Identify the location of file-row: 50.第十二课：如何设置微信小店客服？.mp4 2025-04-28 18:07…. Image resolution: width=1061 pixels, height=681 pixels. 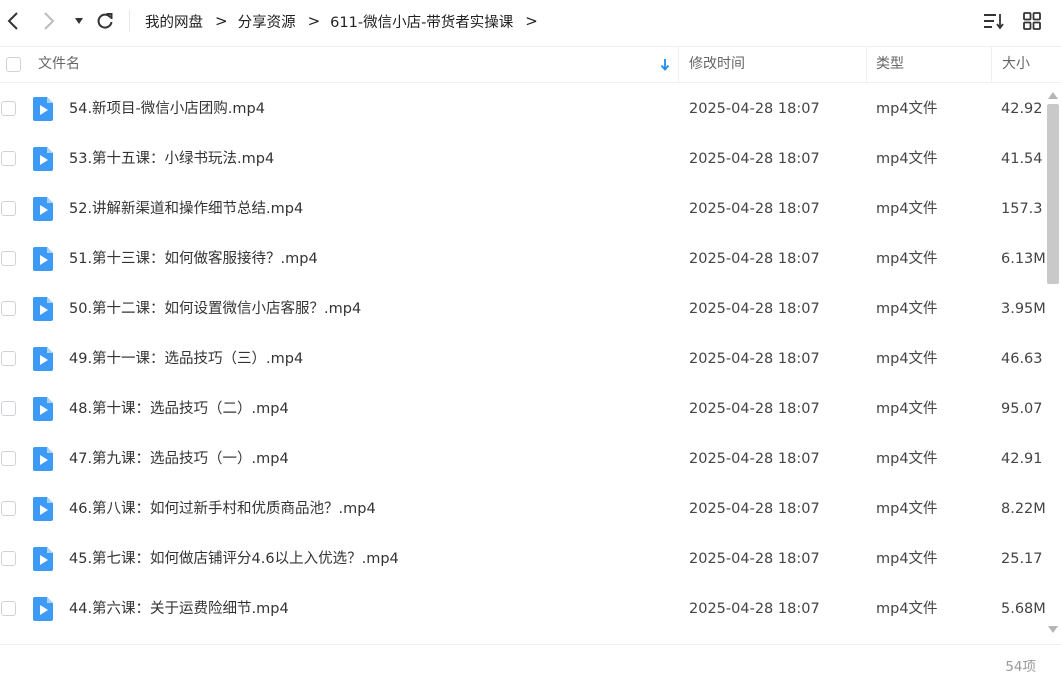
(522, 309).